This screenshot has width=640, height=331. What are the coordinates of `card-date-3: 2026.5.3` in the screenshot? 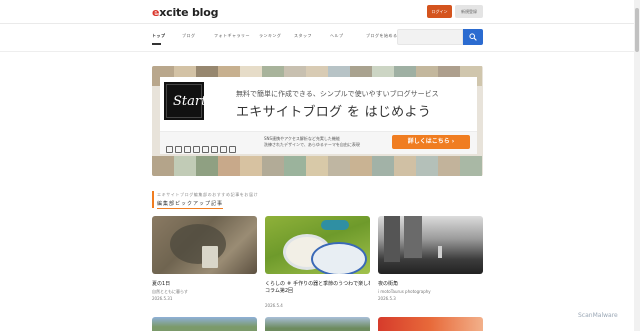 It's located at (387, 298).